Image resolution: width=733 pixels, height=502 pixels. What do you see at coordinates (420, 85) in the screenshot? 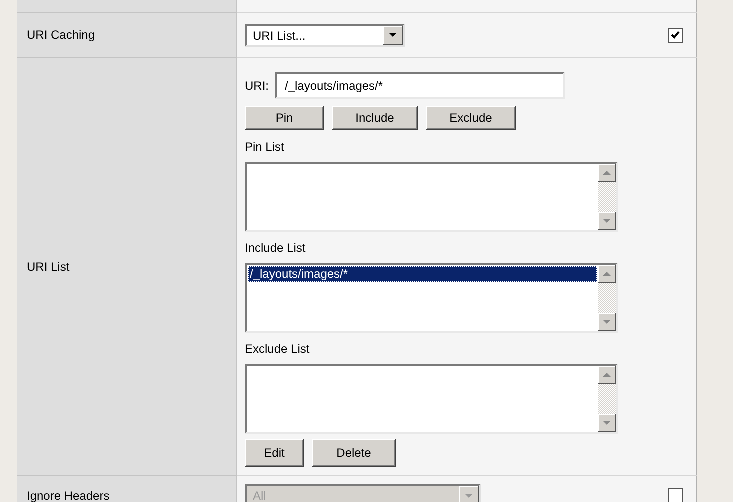
I see `uri-field: /_layouts/images/*` at bounding box center [420, 85].